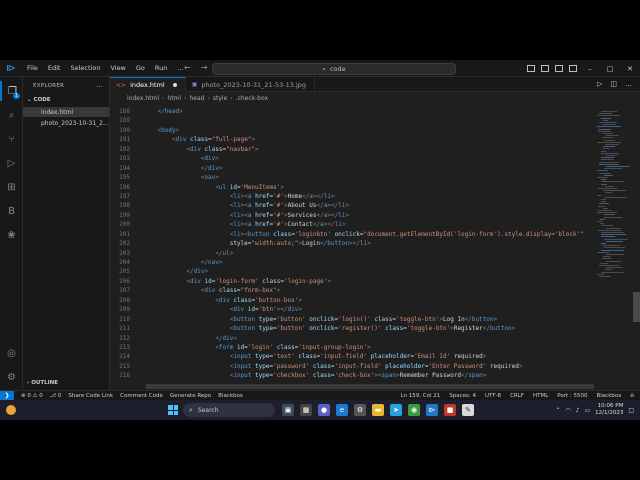 The image size is (640, 480). I want to click on explorer-icon: ❐ 1, so click(11, 91).